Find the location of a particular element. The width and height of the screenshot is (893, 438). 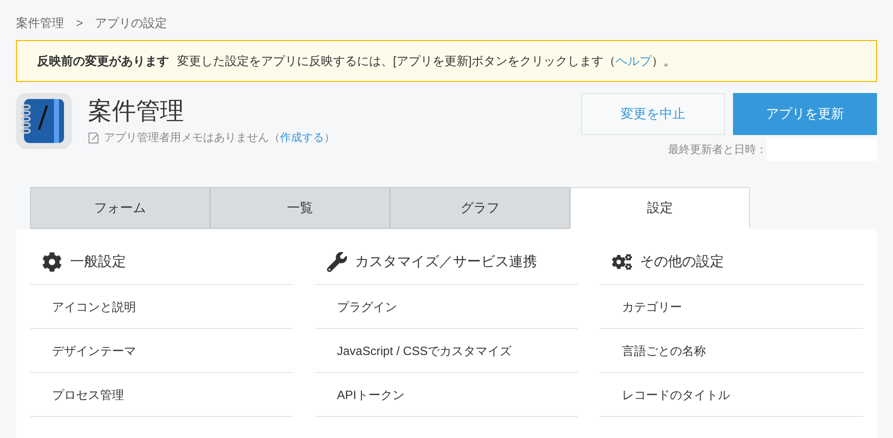

breadcrumb-link: 案件管理 is located at coordinates (40, 23).